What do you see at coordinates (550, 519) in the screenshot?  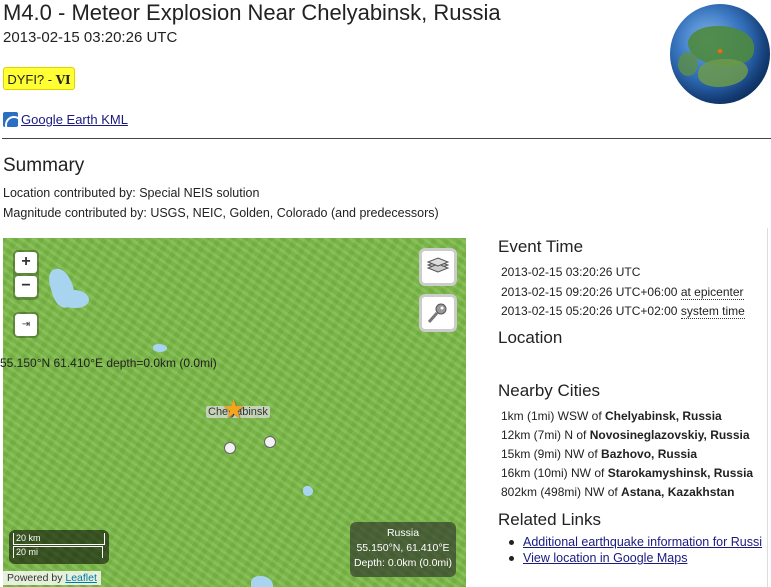 I see `related-links-heading: Related Links` at bounding box center [550, 519].